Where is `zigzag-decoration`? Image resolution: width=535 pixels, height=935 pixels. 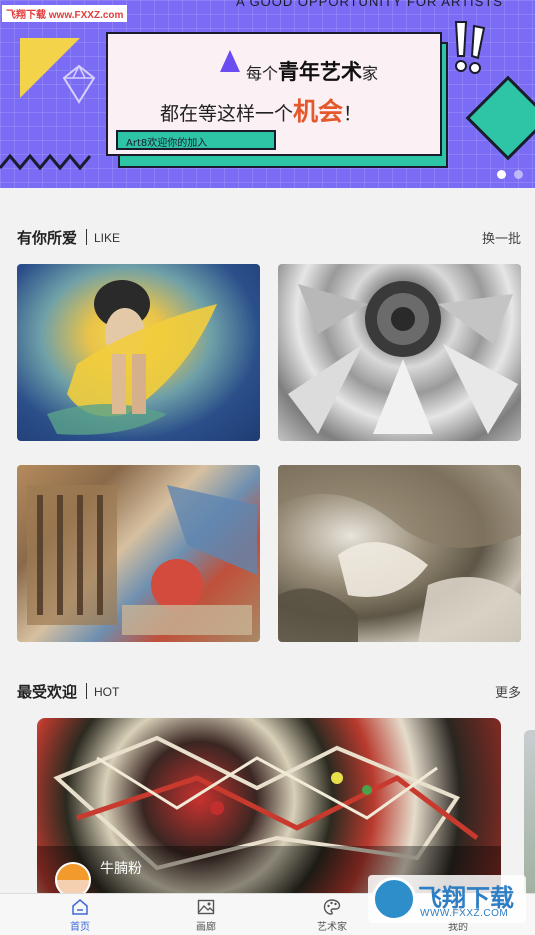
zigzag-decoration is located at coordinates (46, 162).